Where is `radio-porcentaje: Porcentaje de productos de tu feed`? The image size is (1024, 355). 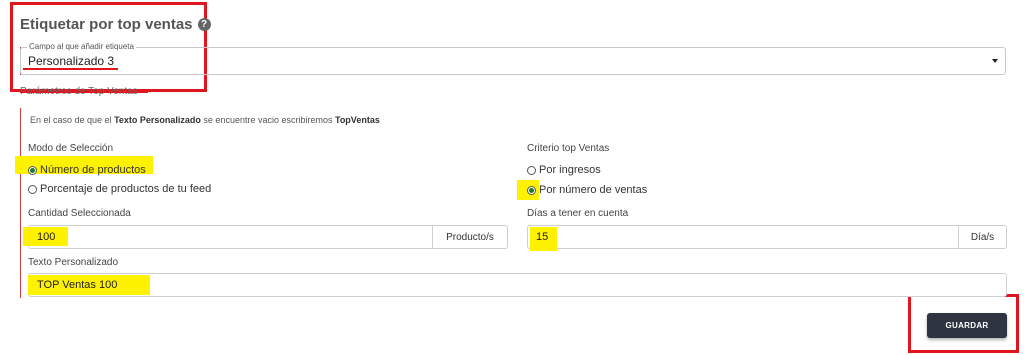
radio-porcentaje: Porcentaje de productos de tu feed is located at coordinates (119, 189).